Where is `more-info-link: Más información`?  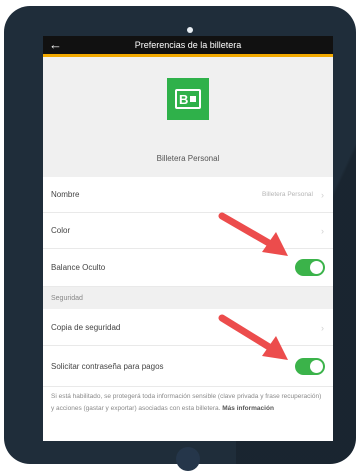
more-info-link: Más información is located at coordinates (248, 408).